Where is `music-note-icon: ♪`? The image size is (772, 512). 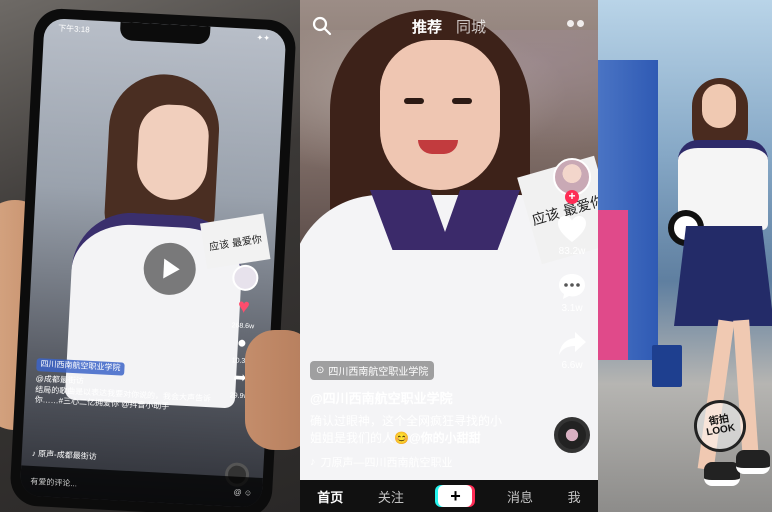
music-note-icon: ♪ is located at coordinates (313, 462).